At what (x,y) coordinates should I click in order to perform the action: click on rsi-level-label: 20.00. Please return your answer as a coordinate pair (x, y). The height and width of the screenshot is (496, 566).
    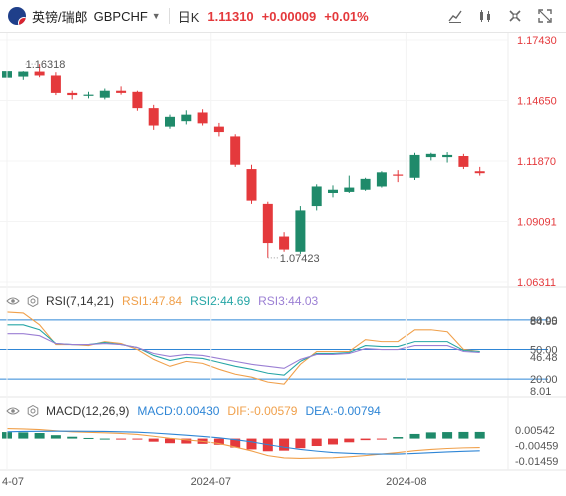
    Looking at the image, I should click on (544, 380).